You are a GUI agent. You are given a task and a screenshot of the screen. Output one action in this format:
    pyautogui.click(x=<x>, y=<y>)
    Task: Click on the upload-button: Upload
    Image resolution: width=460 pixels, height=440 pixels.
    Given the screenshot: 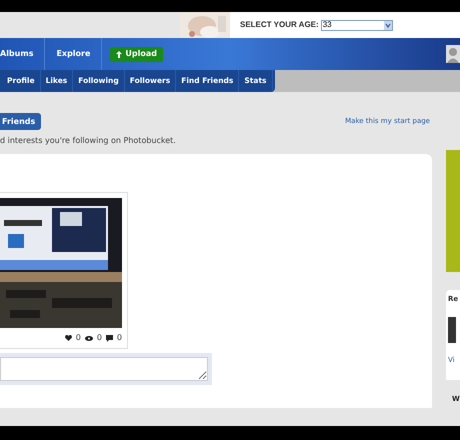 What is the action you would take?
    pyautogui.click(x=137, y=54)
    